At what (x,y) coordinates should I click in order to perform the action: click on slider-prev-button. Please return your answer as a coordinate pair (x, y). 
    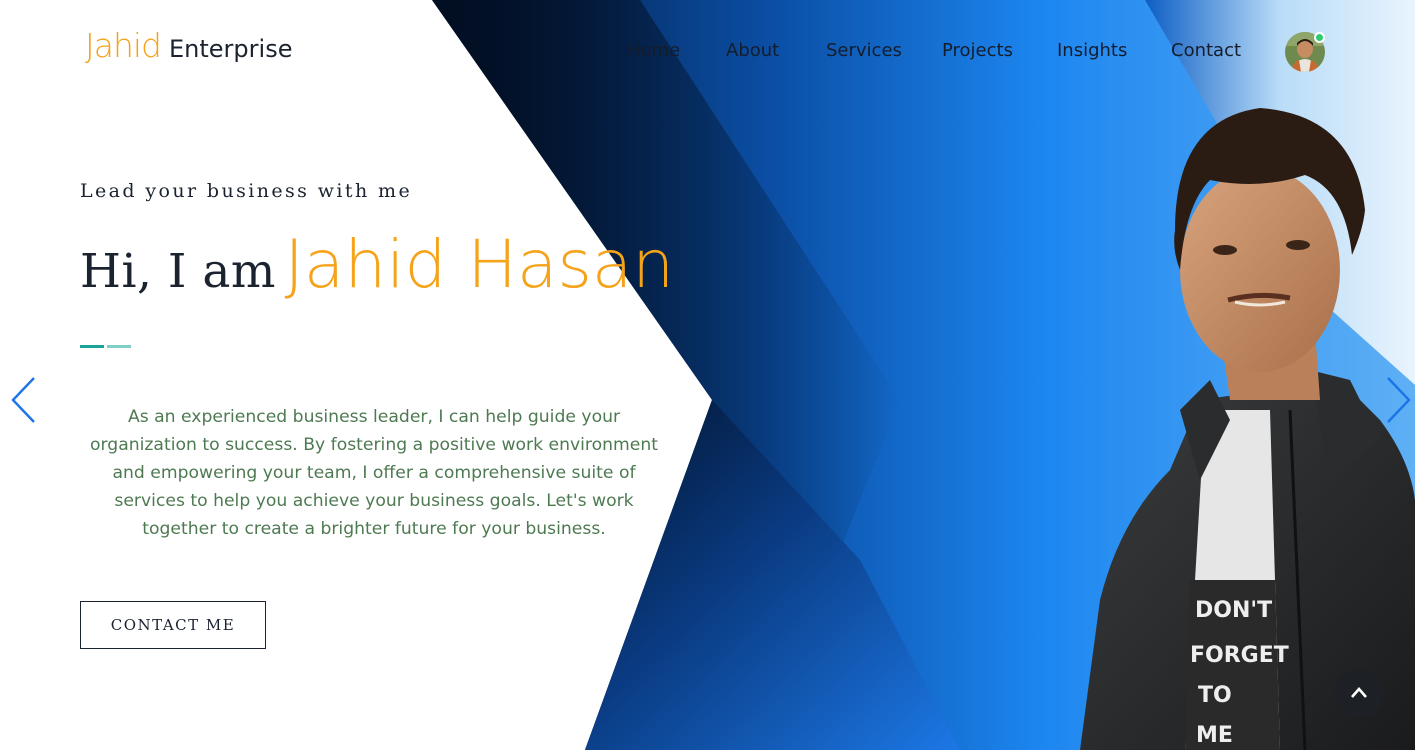
    Looking at the image, I should click on (23, 400).